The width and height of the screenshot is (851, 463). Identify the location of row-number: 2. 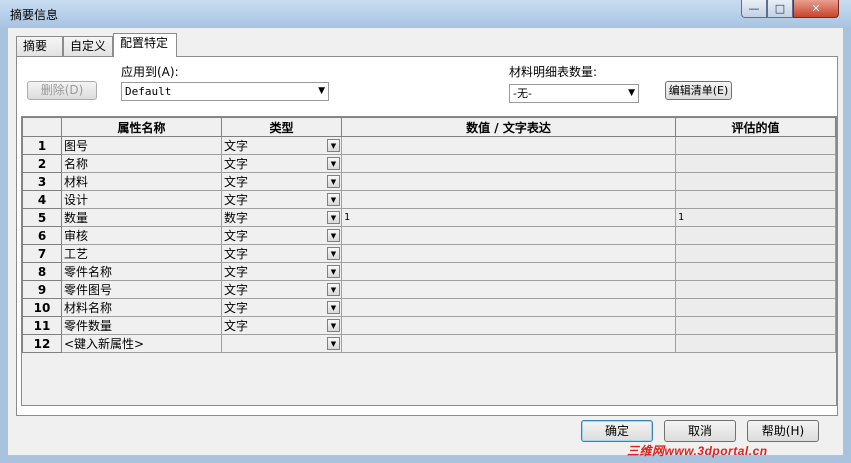
(42, 163).